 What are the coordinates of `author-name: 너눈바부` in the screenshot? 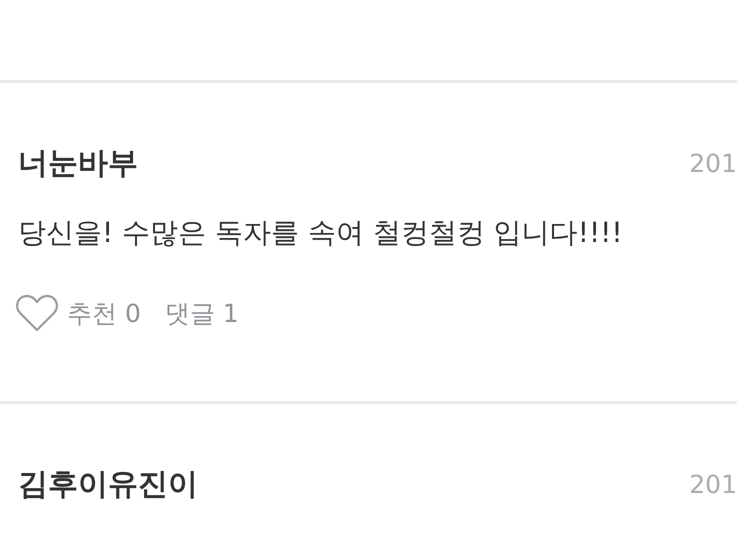 It's located at (78, 163).